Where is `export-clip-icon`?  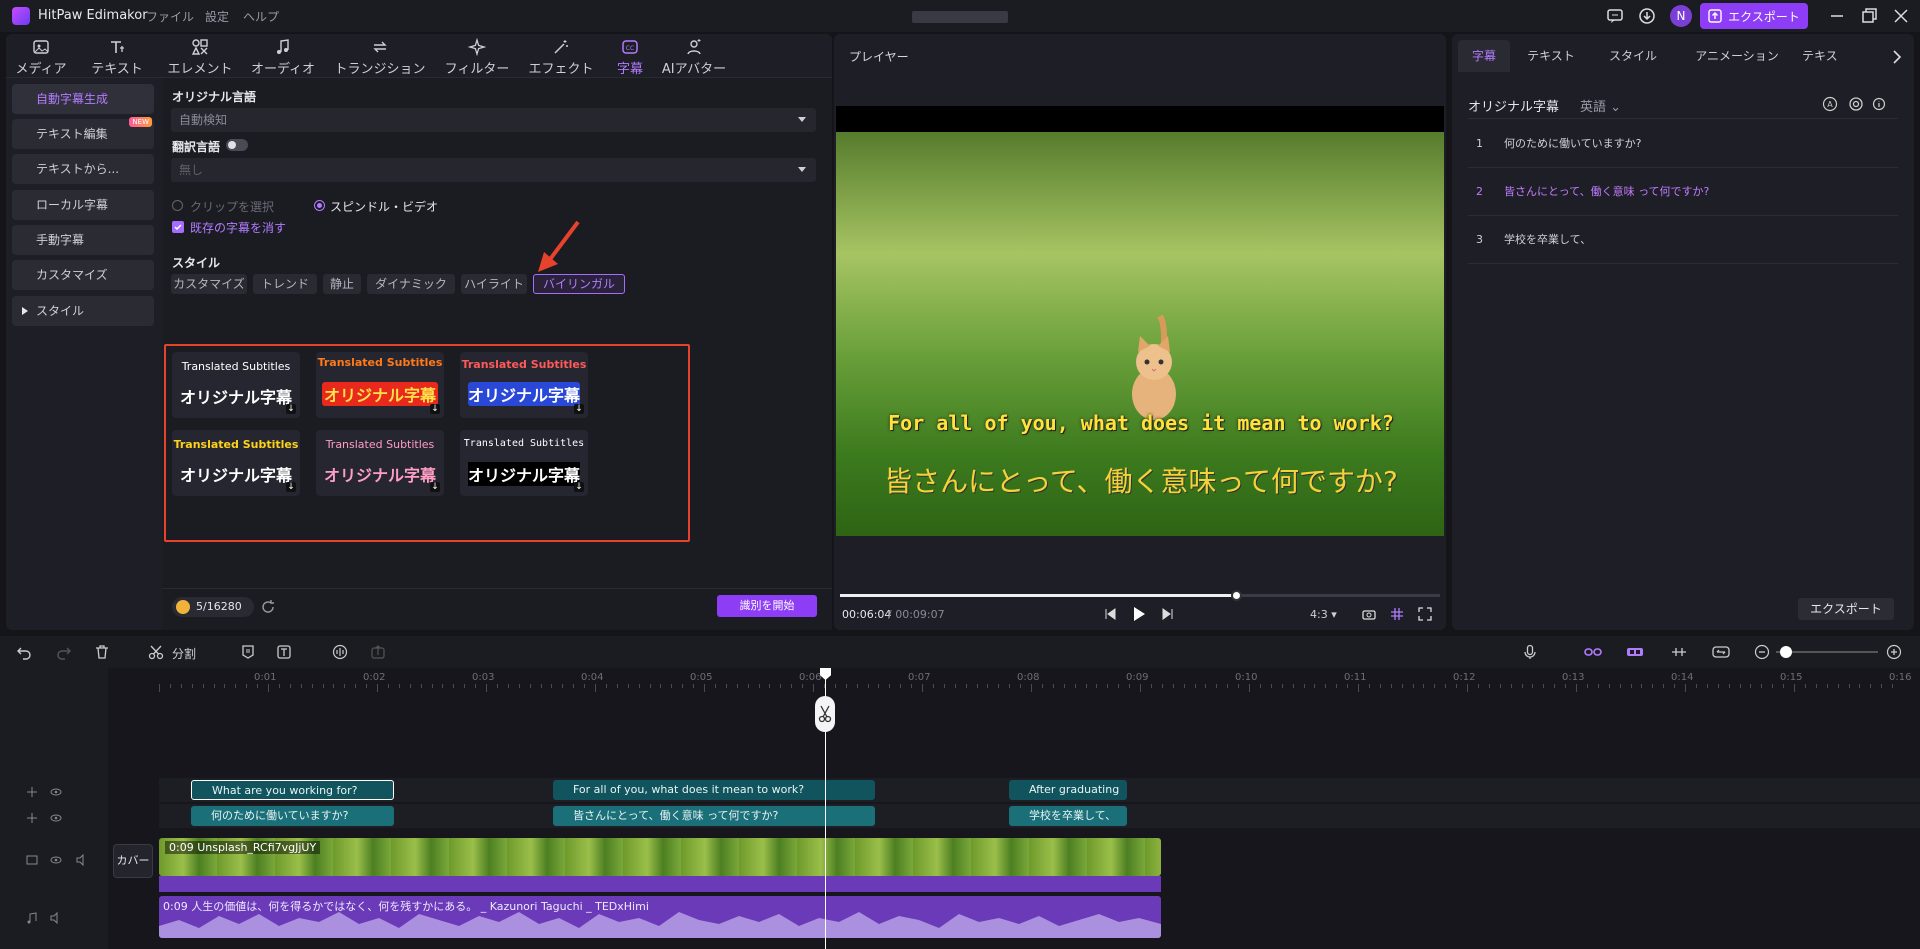 export-clip-icon is located at coordinates (378, 652).